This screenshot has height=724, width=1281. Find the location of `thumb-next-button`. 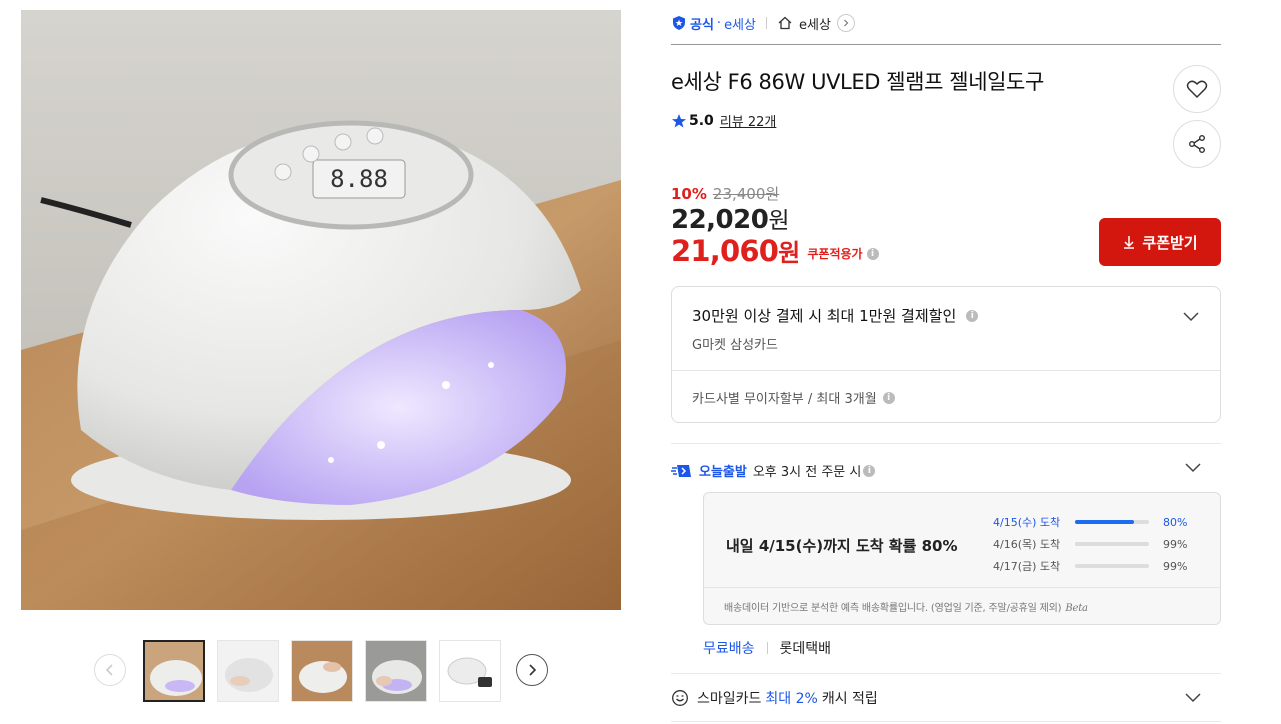

thumb-next-button is located at coordinates (532, 670).